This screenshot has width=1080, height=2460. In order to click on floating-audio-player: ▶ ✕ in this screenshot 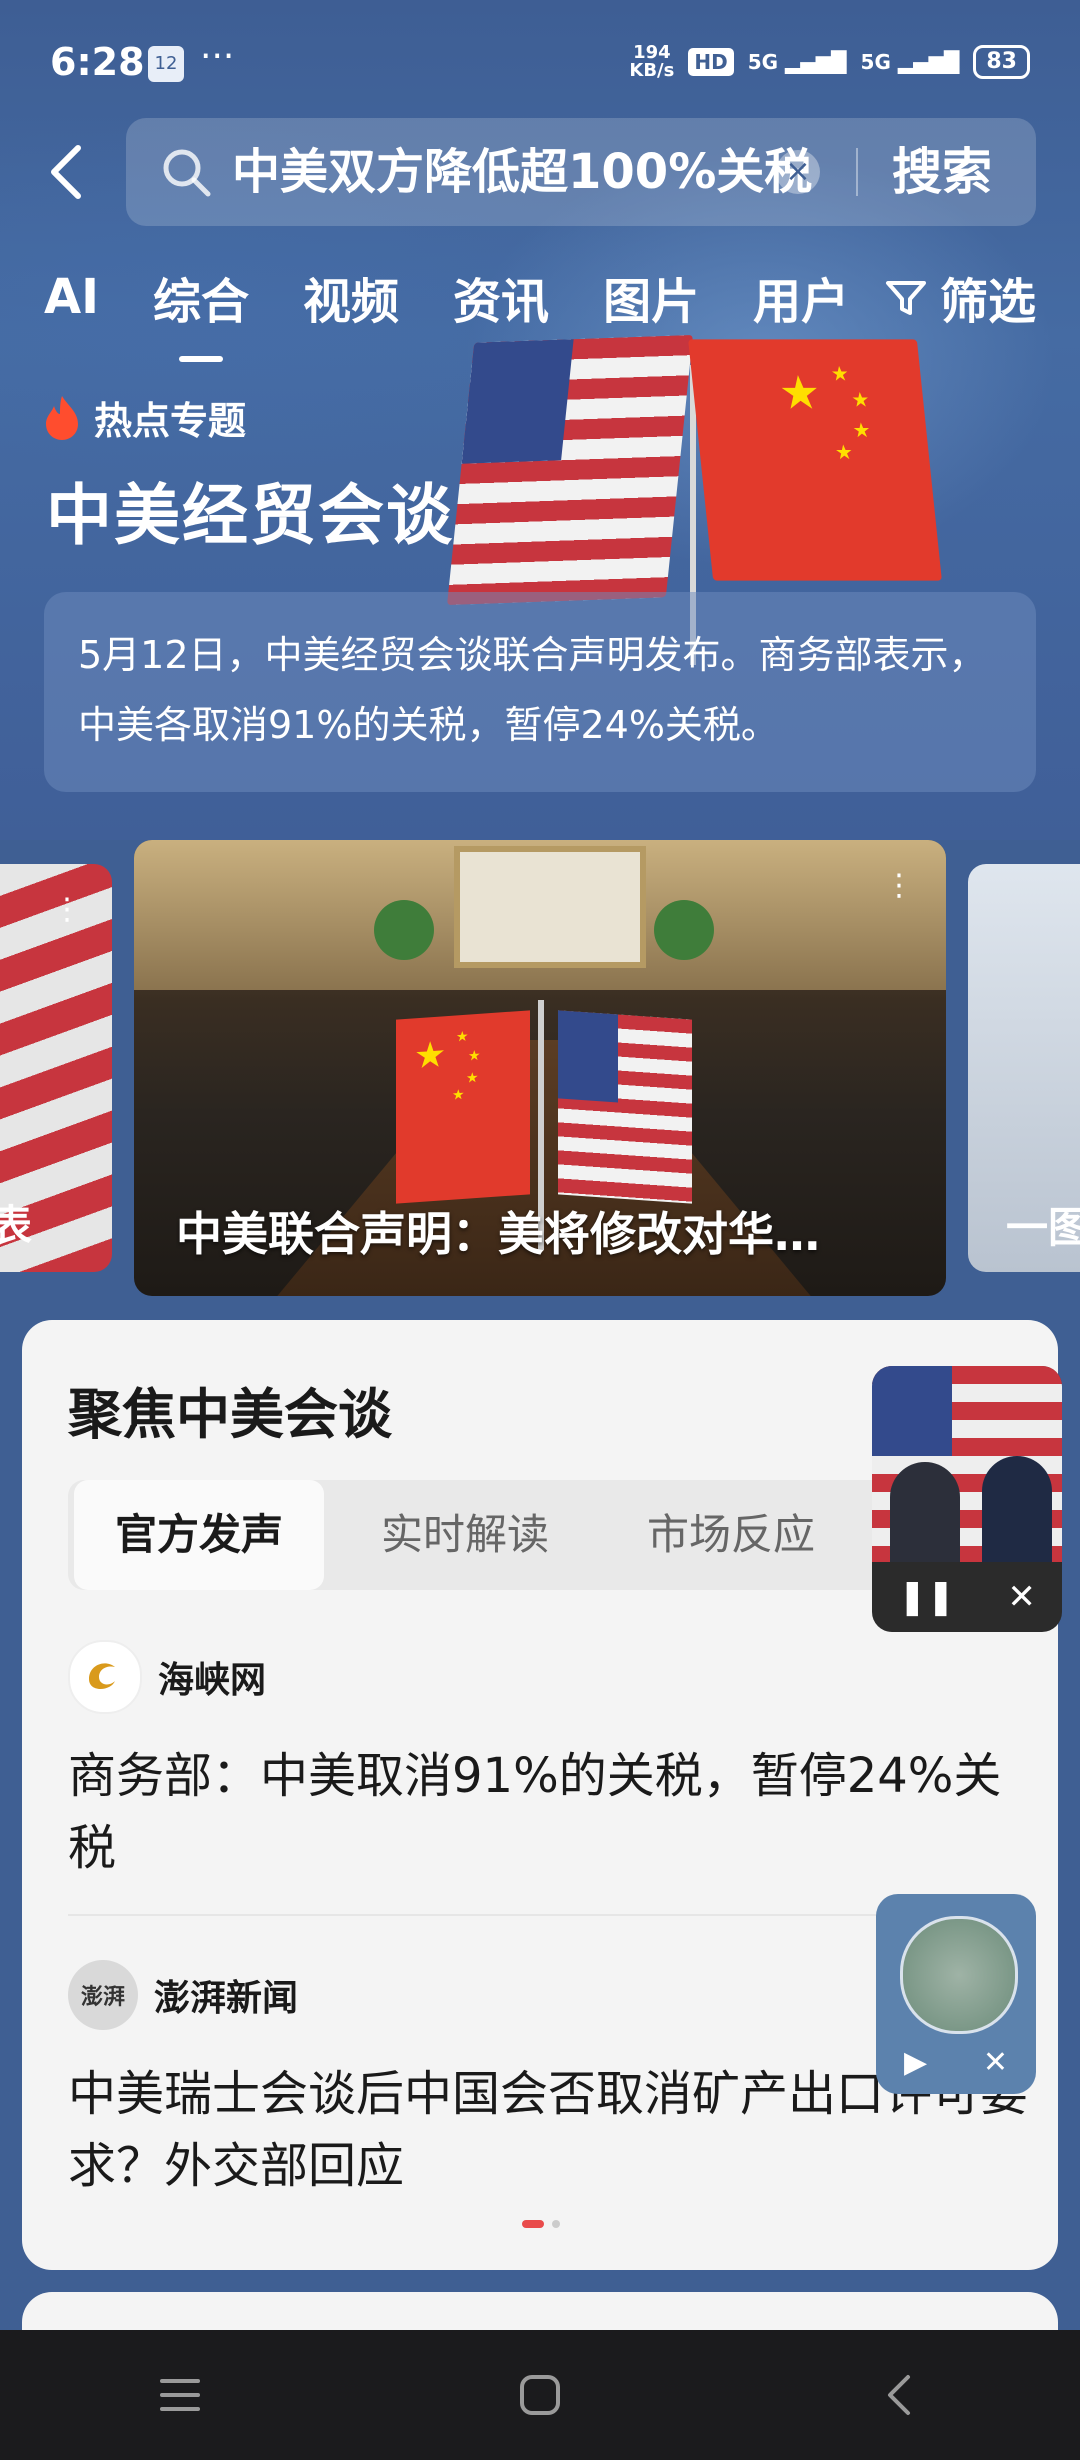, I will do `click(956, 1994)`.